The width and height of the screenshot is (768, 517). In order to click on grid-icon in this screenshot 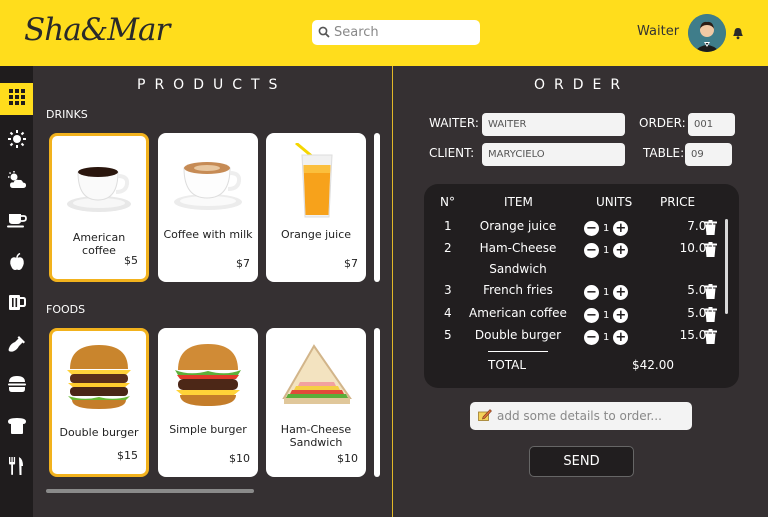, I will do `click(16, 99)`.